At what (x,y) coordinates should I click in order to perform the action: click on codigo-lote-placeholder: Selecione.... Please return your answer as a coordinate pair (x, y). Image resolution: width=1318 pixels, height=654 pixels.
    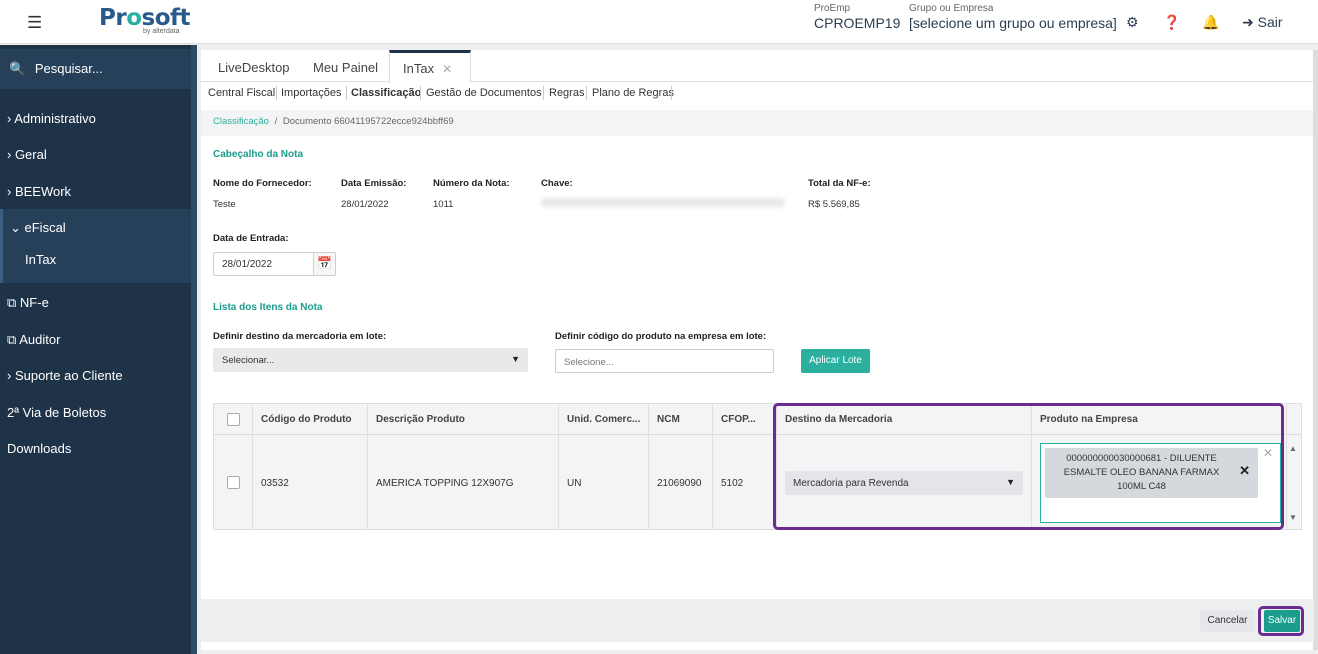
    Looking at the image, I should click on (589, 362).